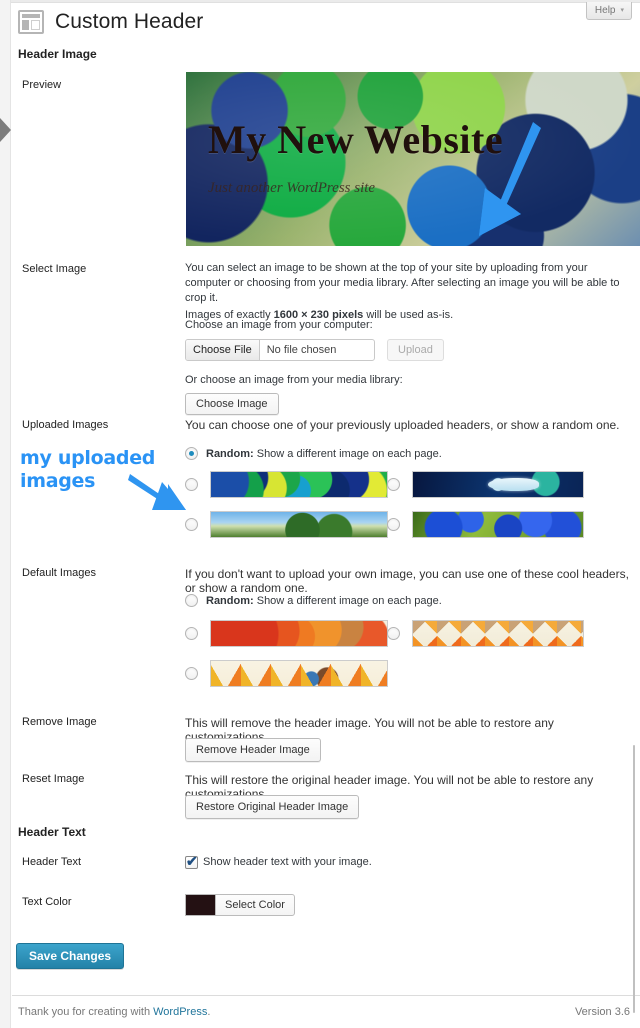 The height and width of the screenshot is (1028, 640). Describe the element at coordinates (230, 600) in the screenshot. I see `default-random-bold: Random:` at that location.